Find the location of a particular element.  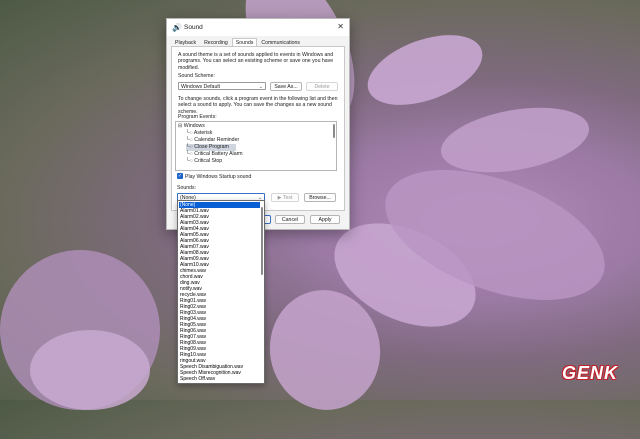

play-icon: ▶ is located at coordinates (279, 198).